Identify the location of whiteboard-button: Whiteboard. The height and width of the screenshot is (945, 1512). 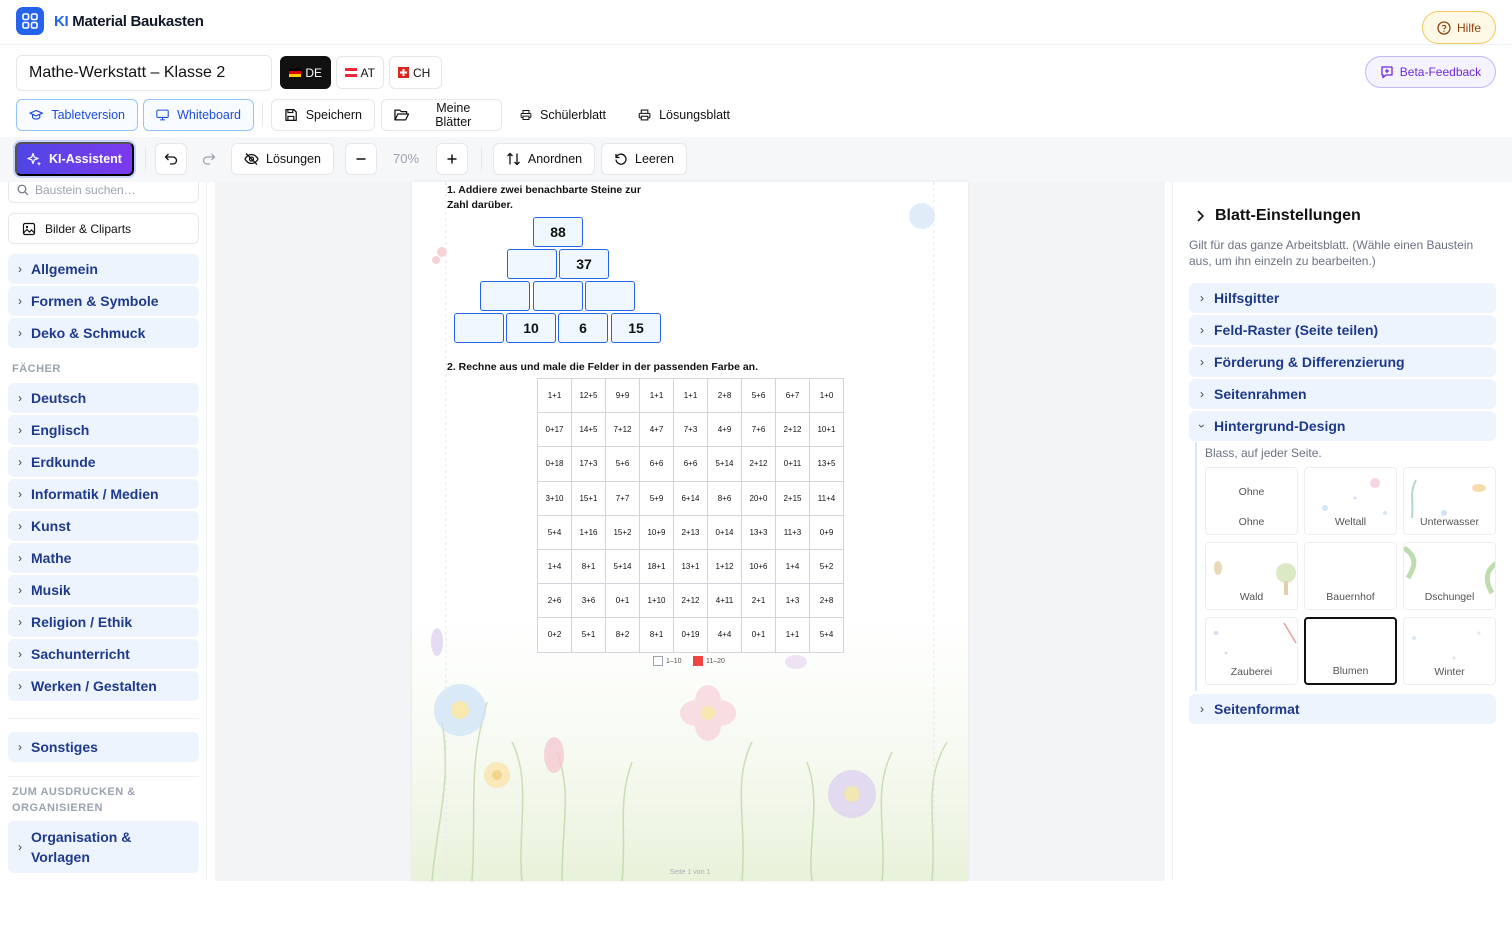
(198, 115).